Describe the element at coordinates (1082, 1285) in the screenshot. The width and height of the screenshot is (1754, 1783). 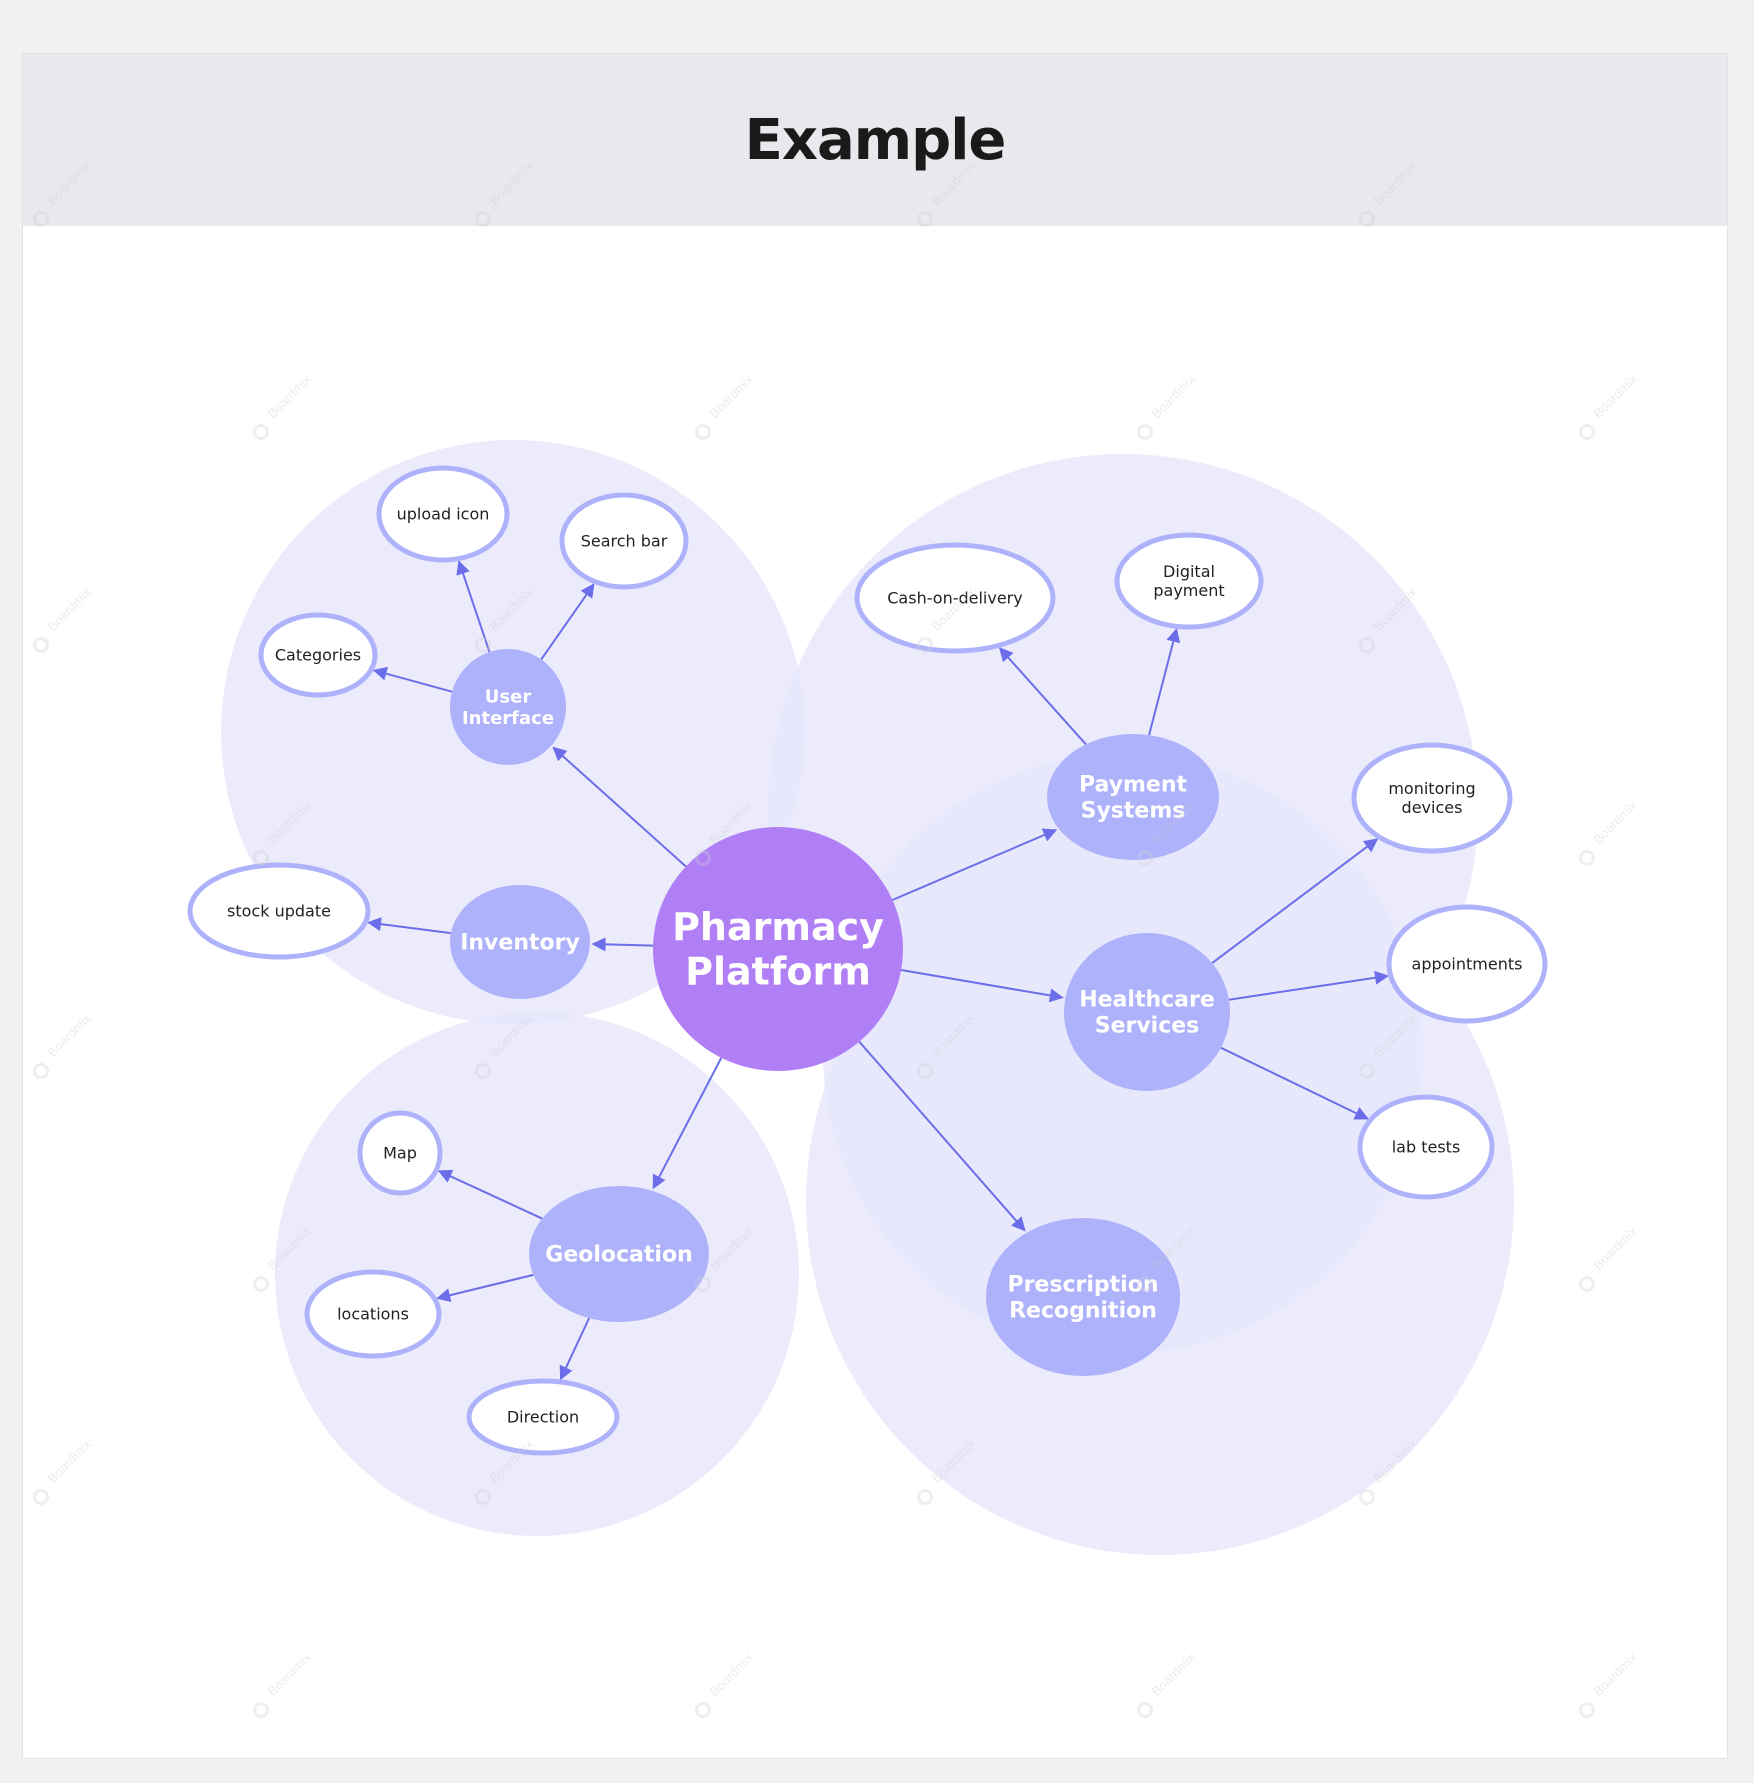
I see `node-label: Prescription` at that location.